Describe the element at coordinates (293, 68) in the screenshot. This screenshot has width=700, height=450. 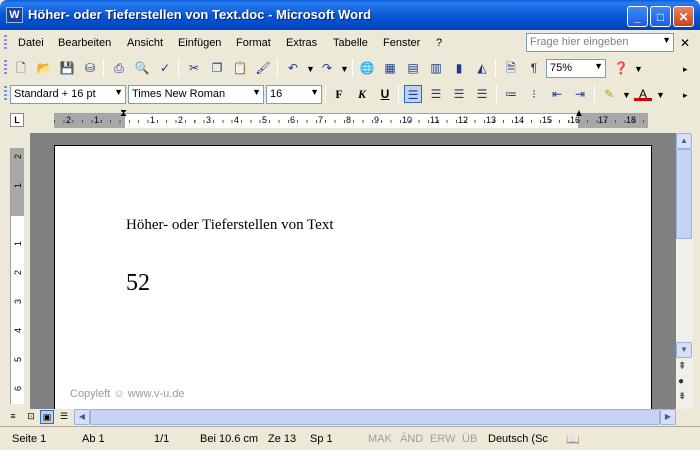
I see `undo-icon: ↶` at that location.